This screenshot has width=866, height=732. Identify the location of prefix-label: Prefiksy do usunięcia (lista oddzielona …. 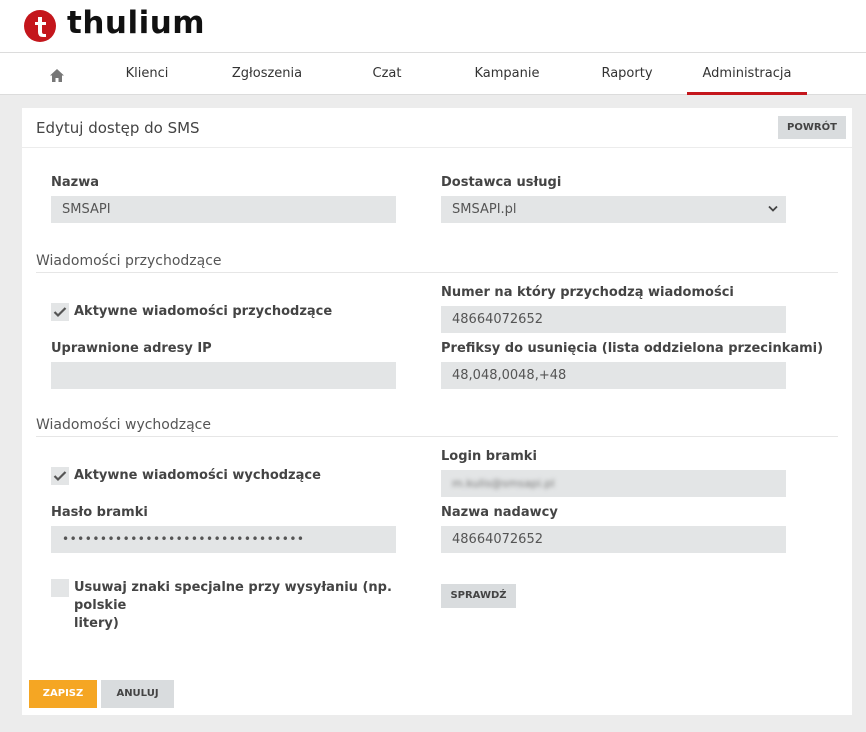
(632, 348).